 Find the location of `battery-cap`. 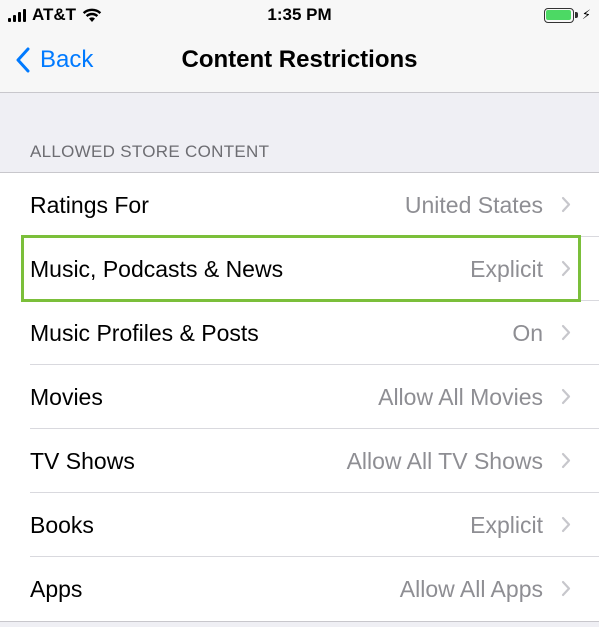

battery-cap is located at coordinates (576, 15).